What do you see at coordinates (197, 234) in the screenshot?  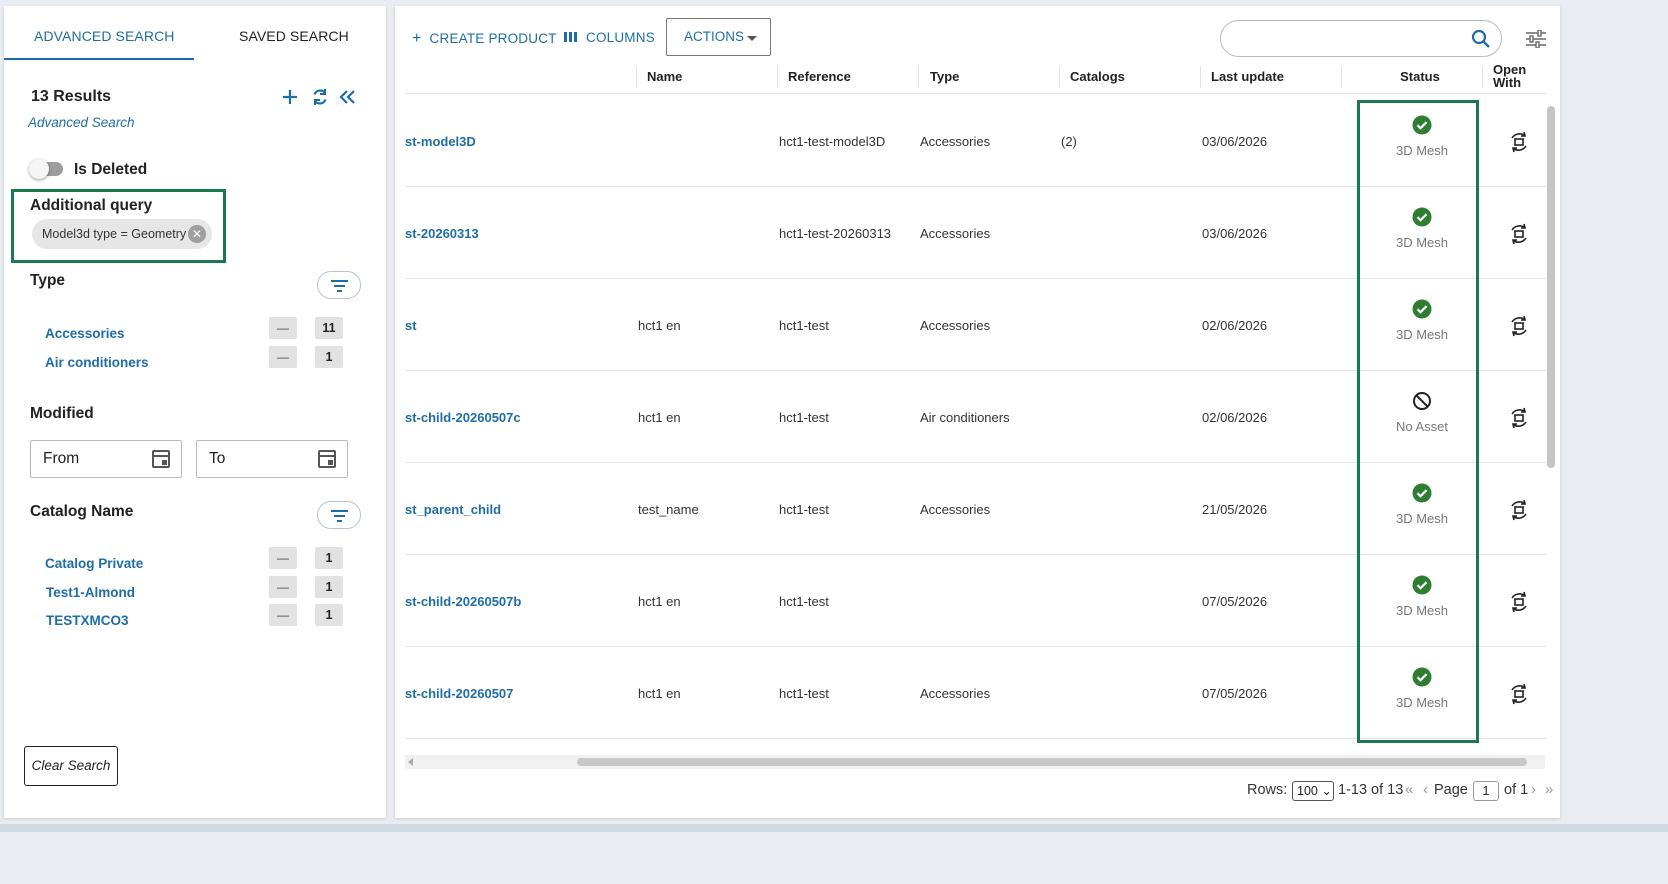 I see `remove-chip-icon: ✕` at bounding box center [197, 234].